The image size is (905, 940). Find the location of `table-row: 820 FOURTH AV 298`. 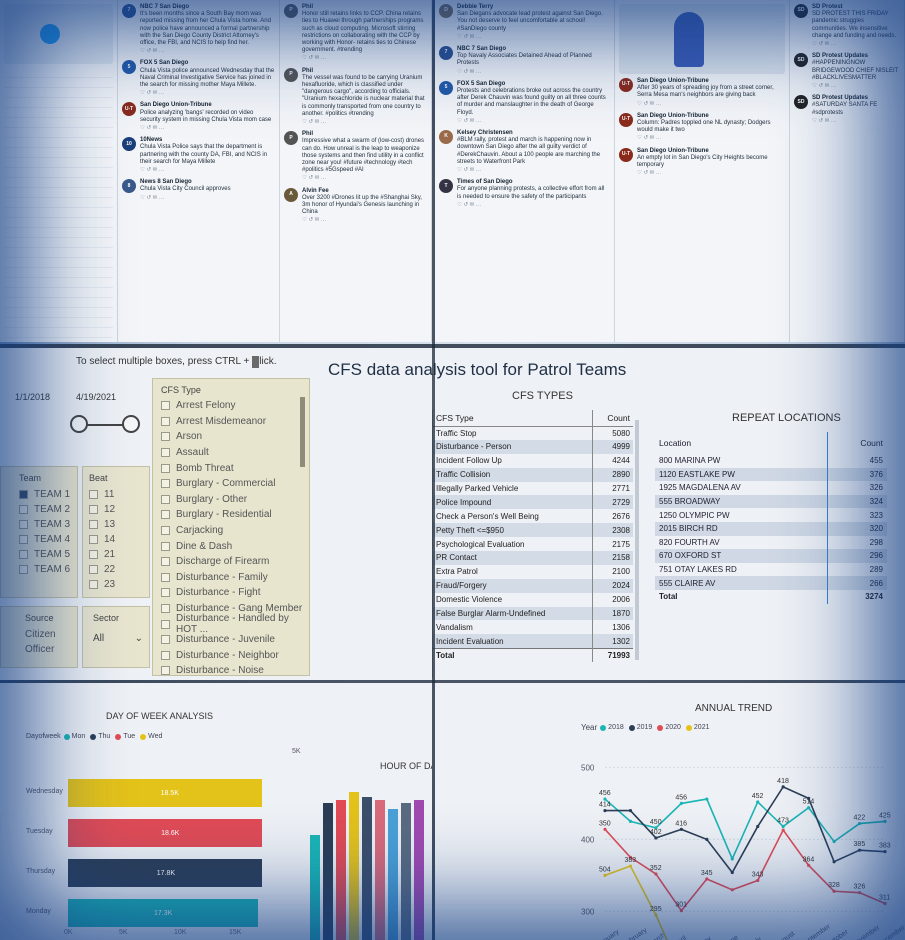

table-row: 820 FOURTH AV 298 is located at coordinates (771, 542).